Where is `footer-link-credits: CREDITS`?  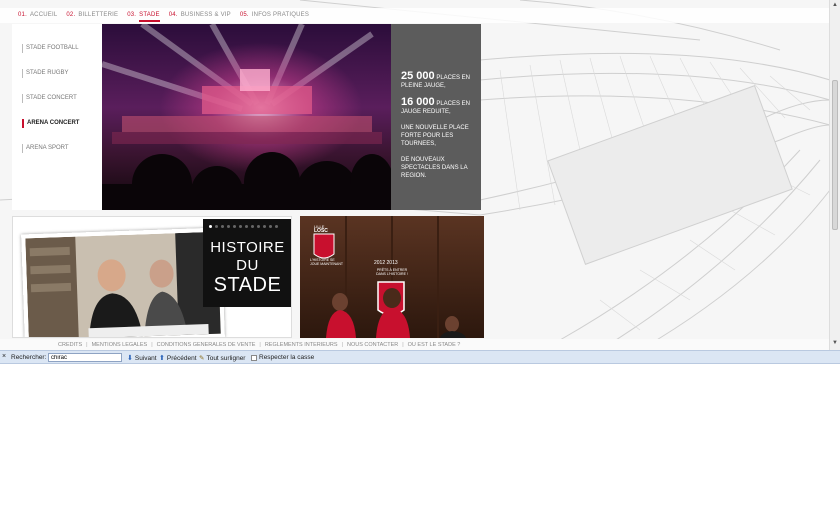 footer-link-credits: CREDITS is located at coordinates (70, 345).